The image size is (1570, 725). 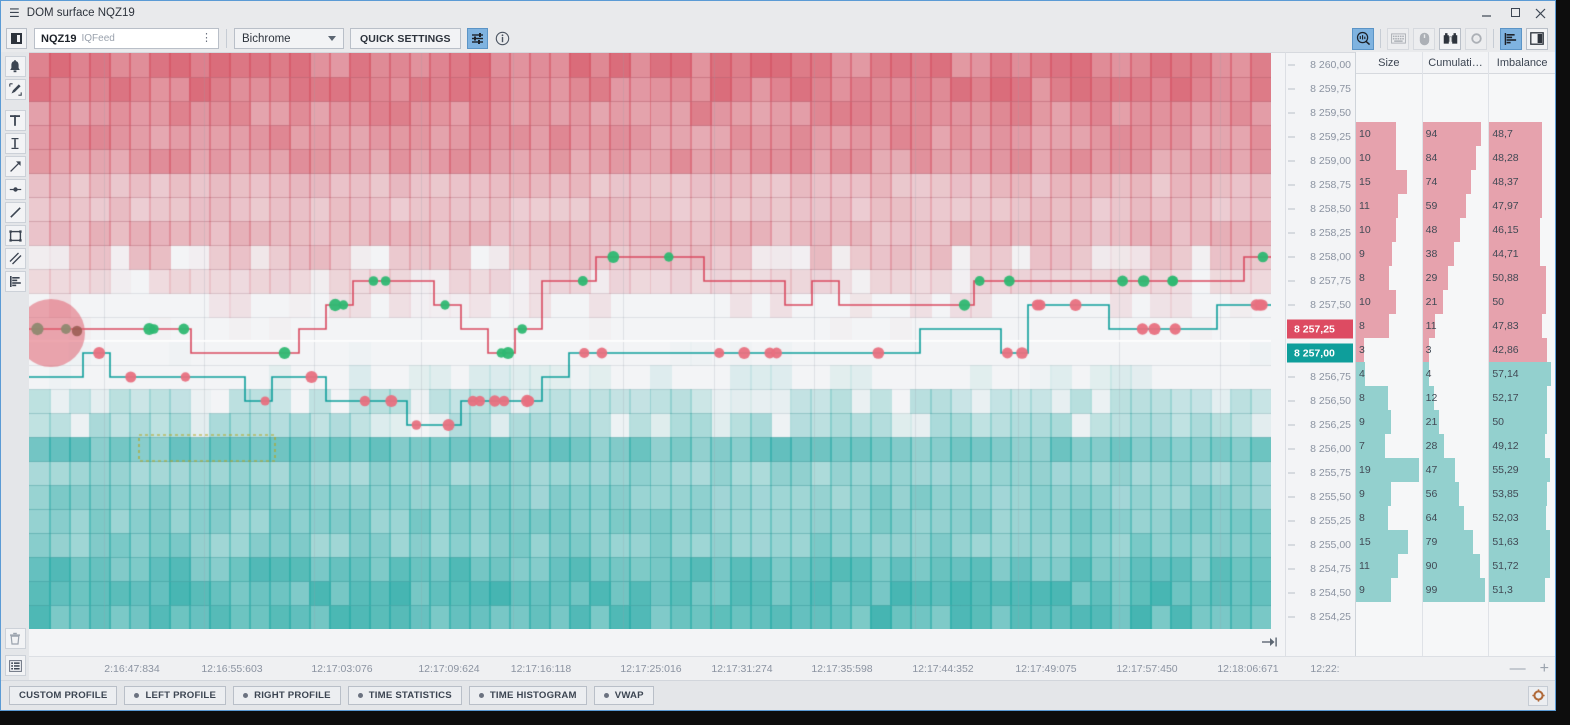 What do you see at coordinates (15, 143) in the screenshot?
I see `vertical-line-icon` at bounding box center [15, 143].